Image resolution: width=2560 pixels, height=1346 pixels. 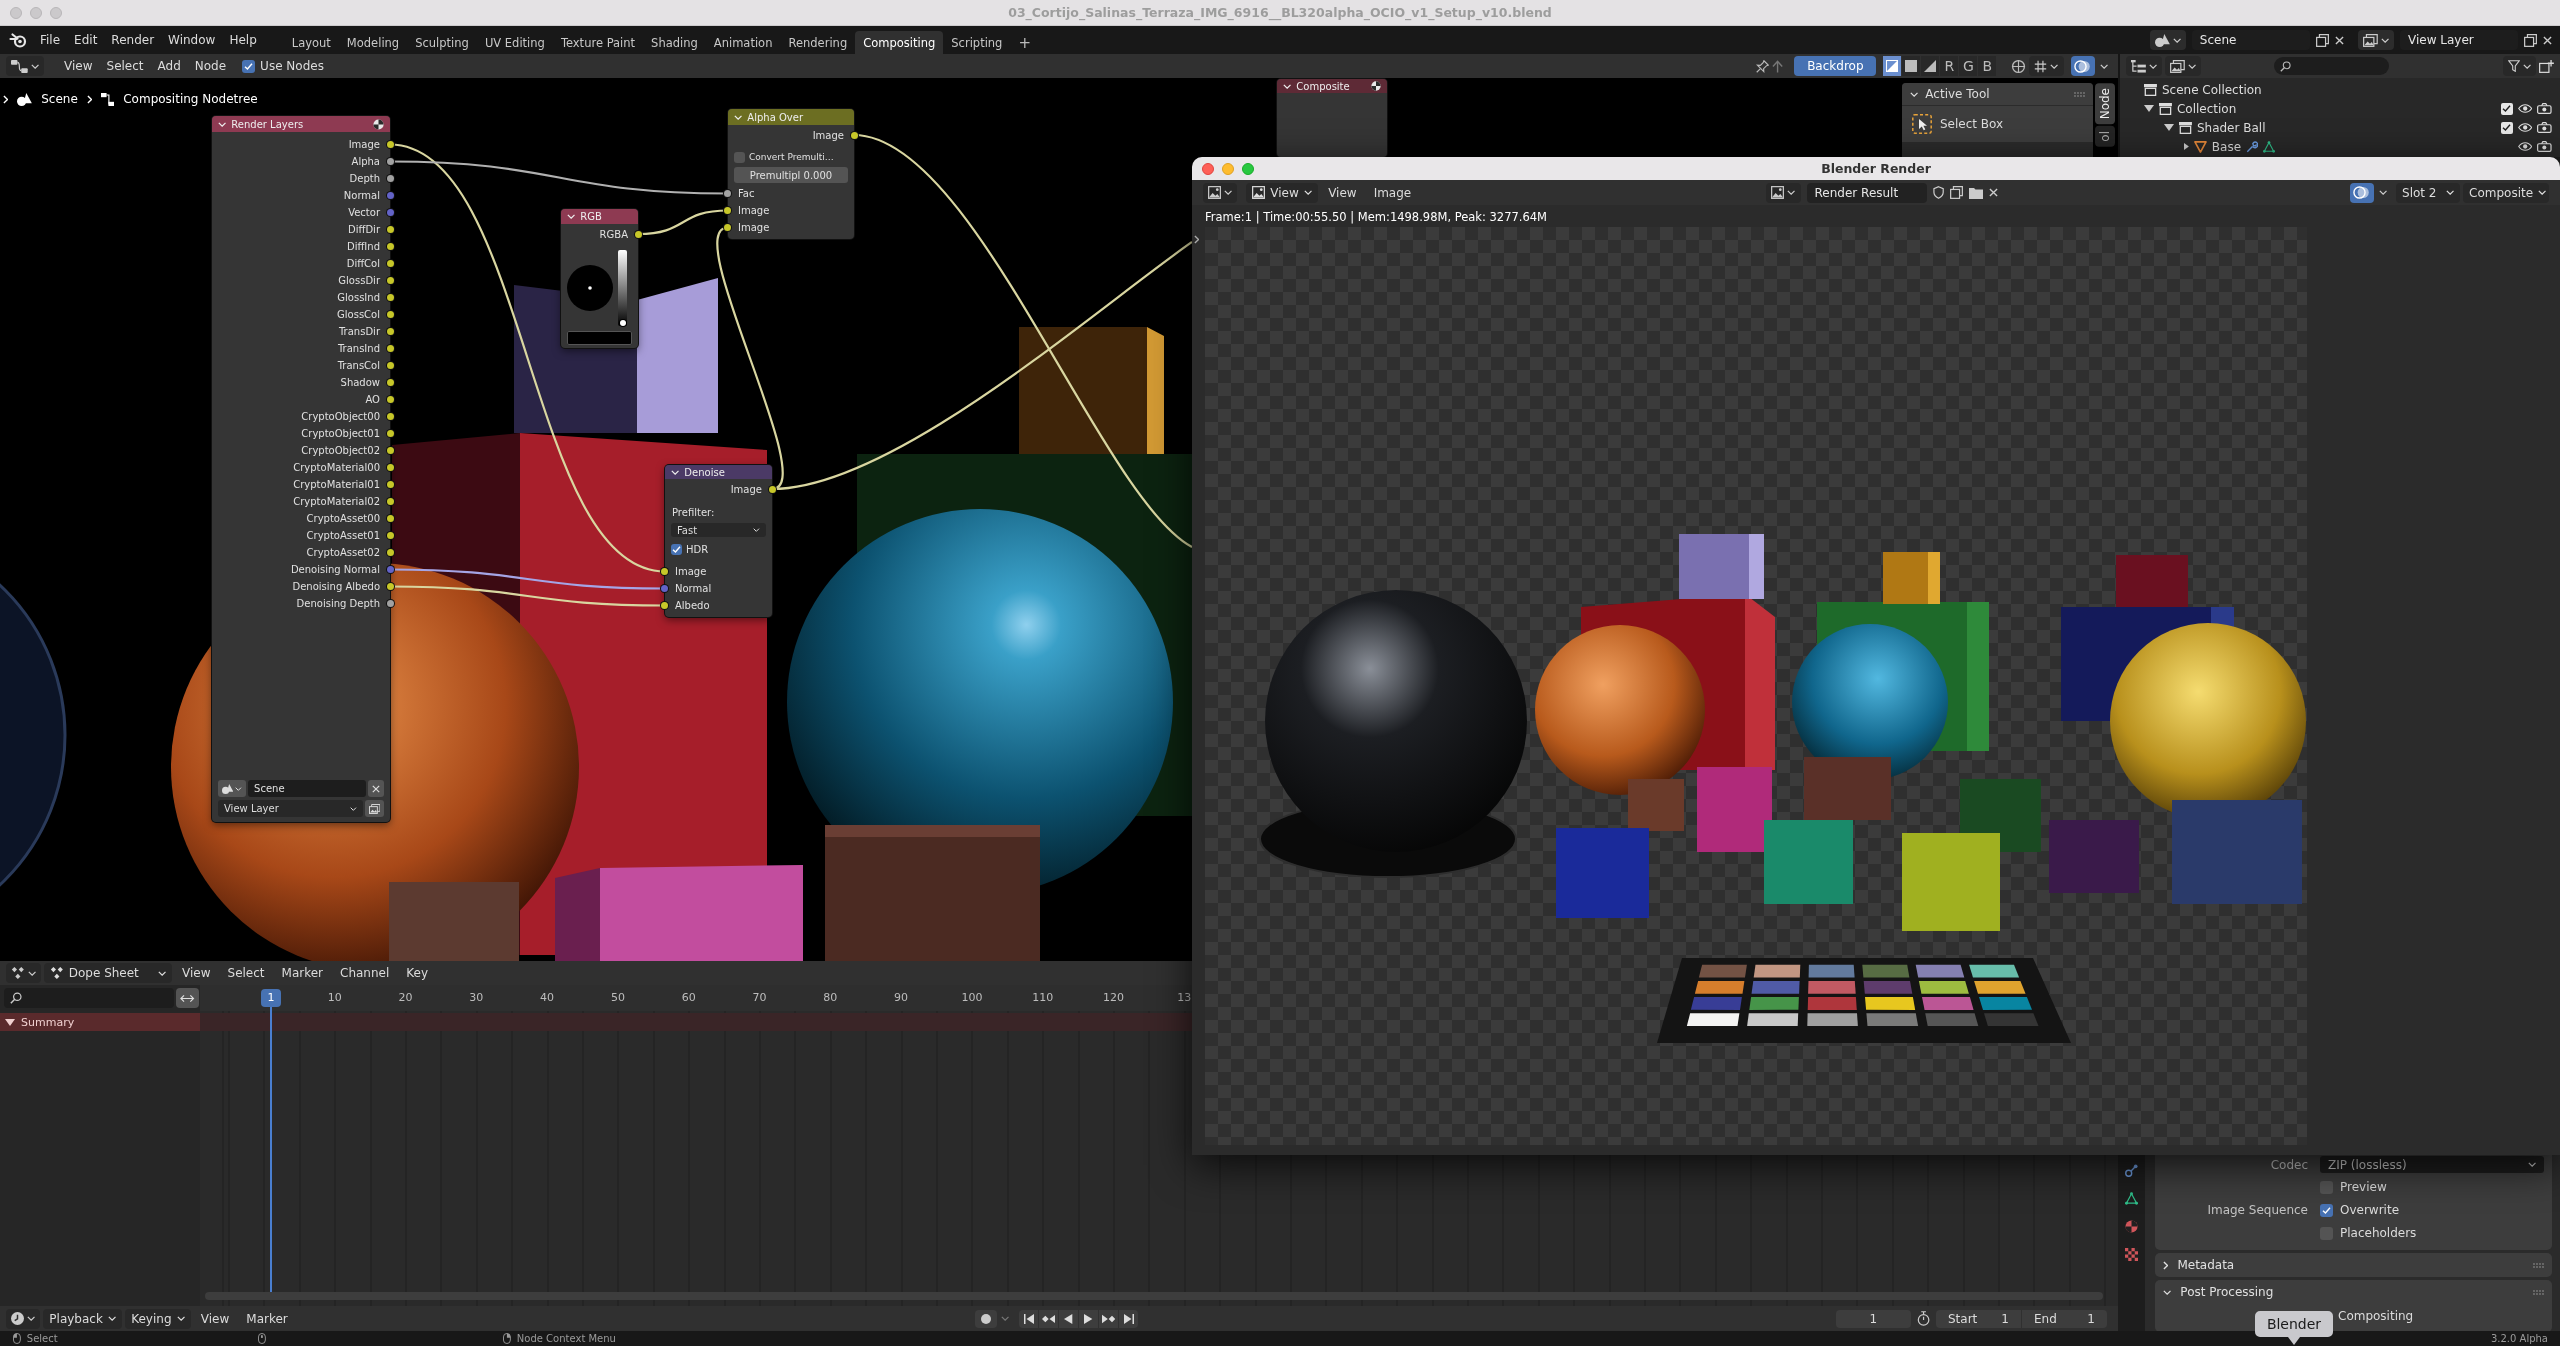 What do you see at coordinates (290, 808) in the screenshot?
I see `view-layer-dropdown: View Layer` at bounding box center [290, 808].